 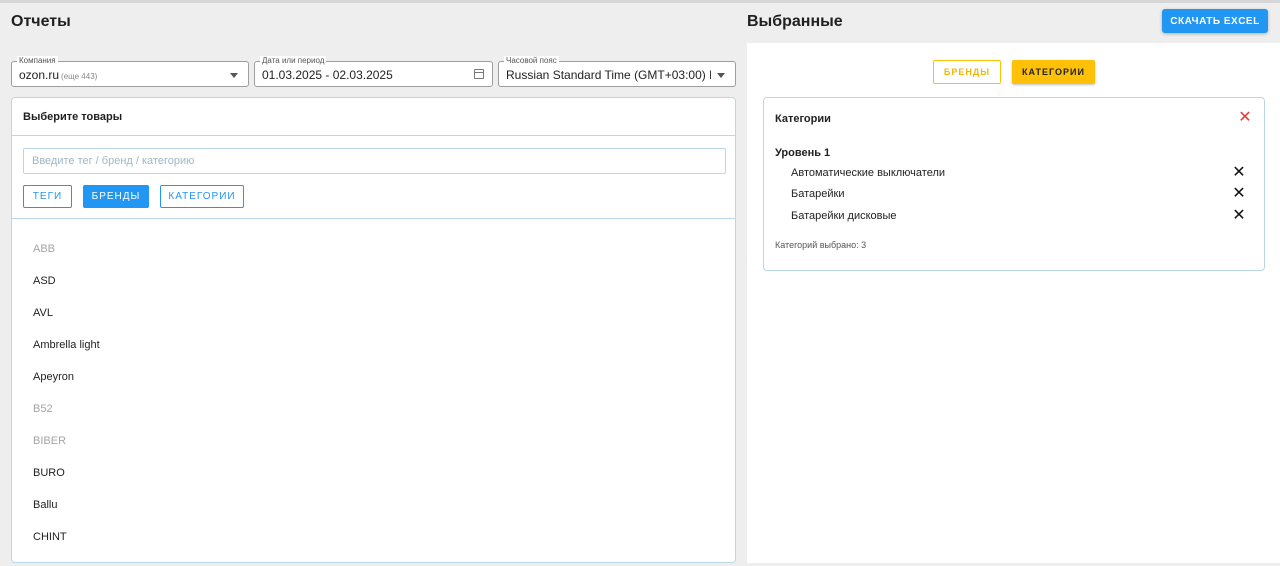 I want to click on date-value: 01.03.2025 - 02.03.2025, so click(x=327, y=75).